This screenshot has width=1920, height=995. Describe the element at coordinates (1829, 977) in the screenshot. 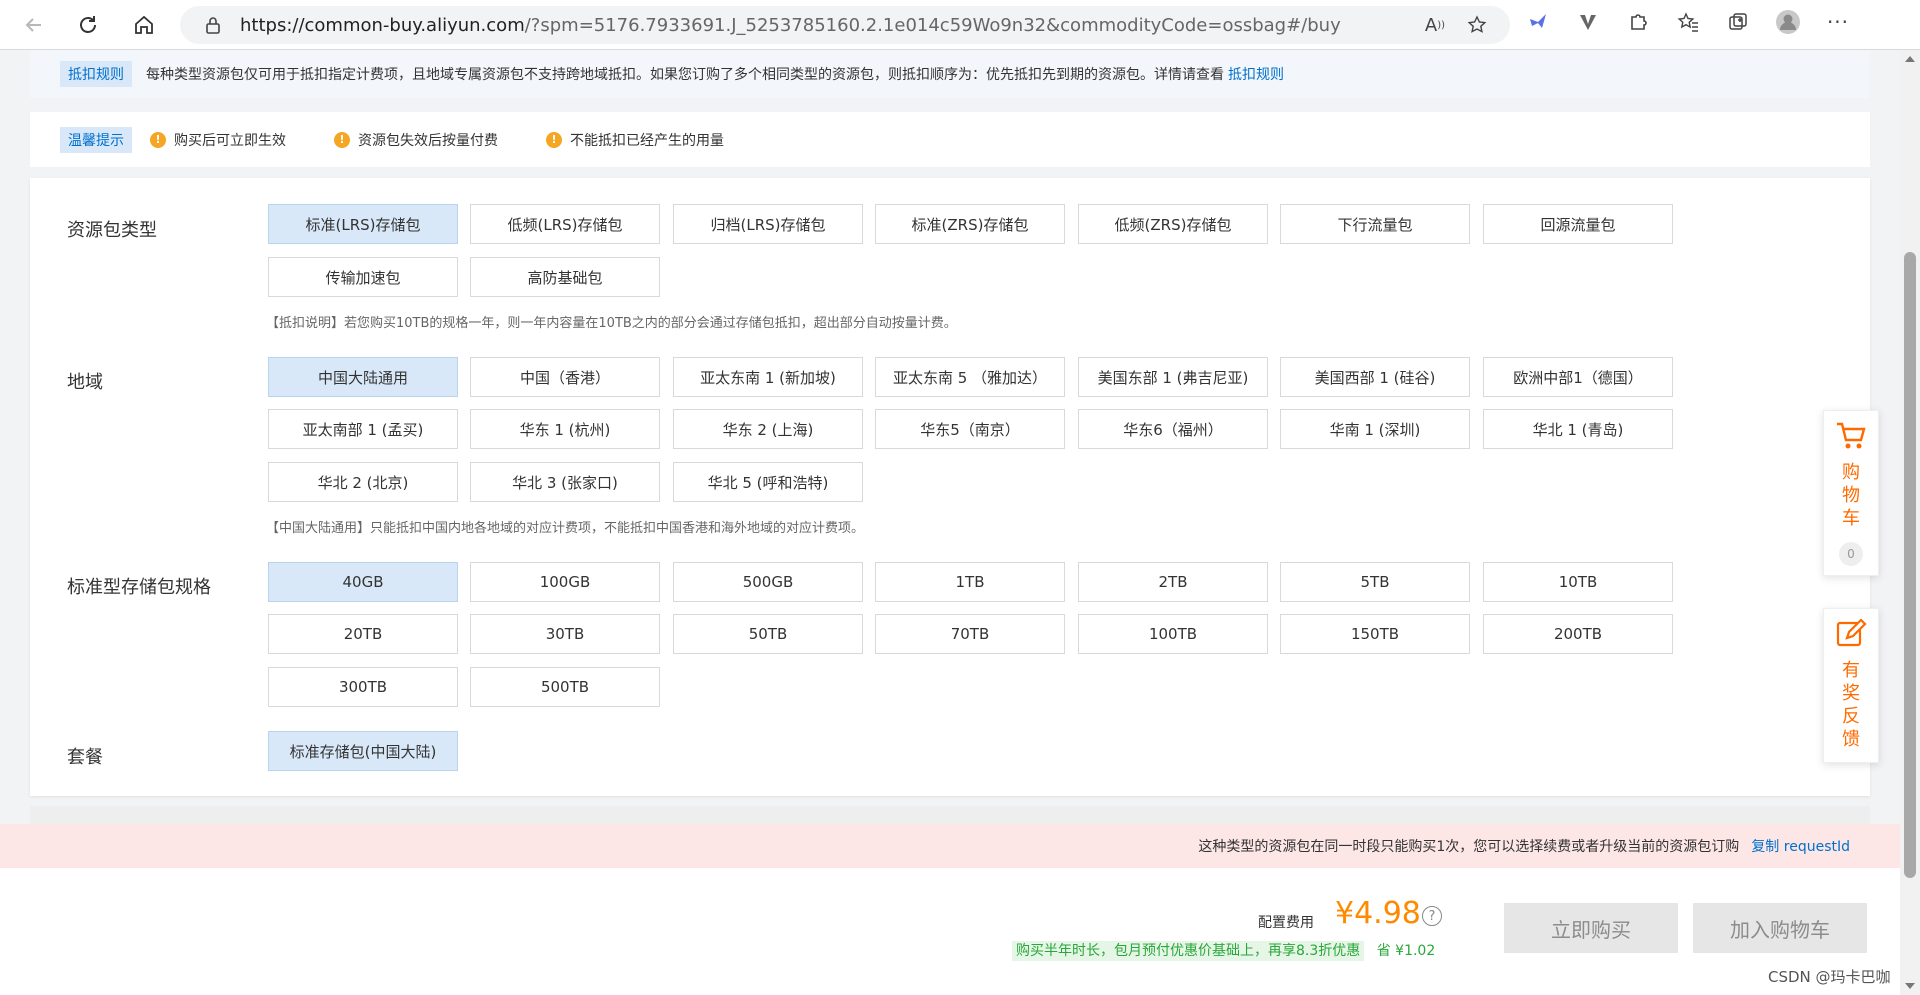

I see `watermark: CSDN @玛卡巴咖` at that location.